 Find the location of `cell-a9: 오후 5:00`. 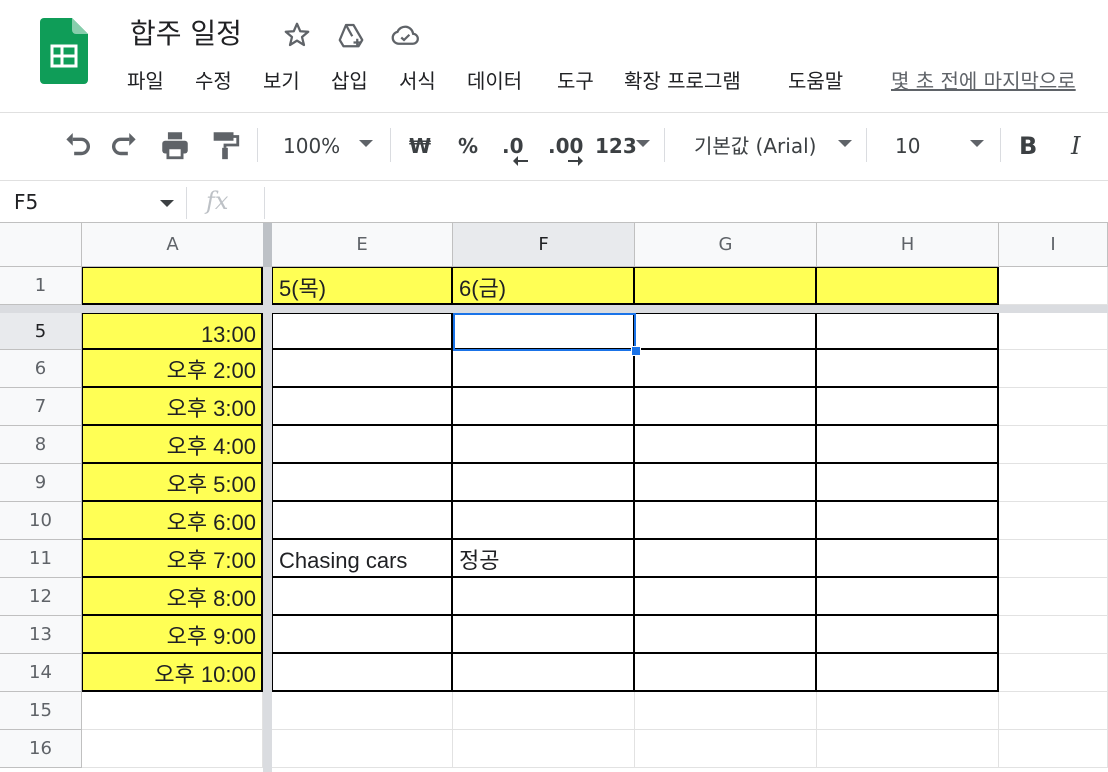

cell-a9: 오후 5:00 is located at coordinates (172, 483).